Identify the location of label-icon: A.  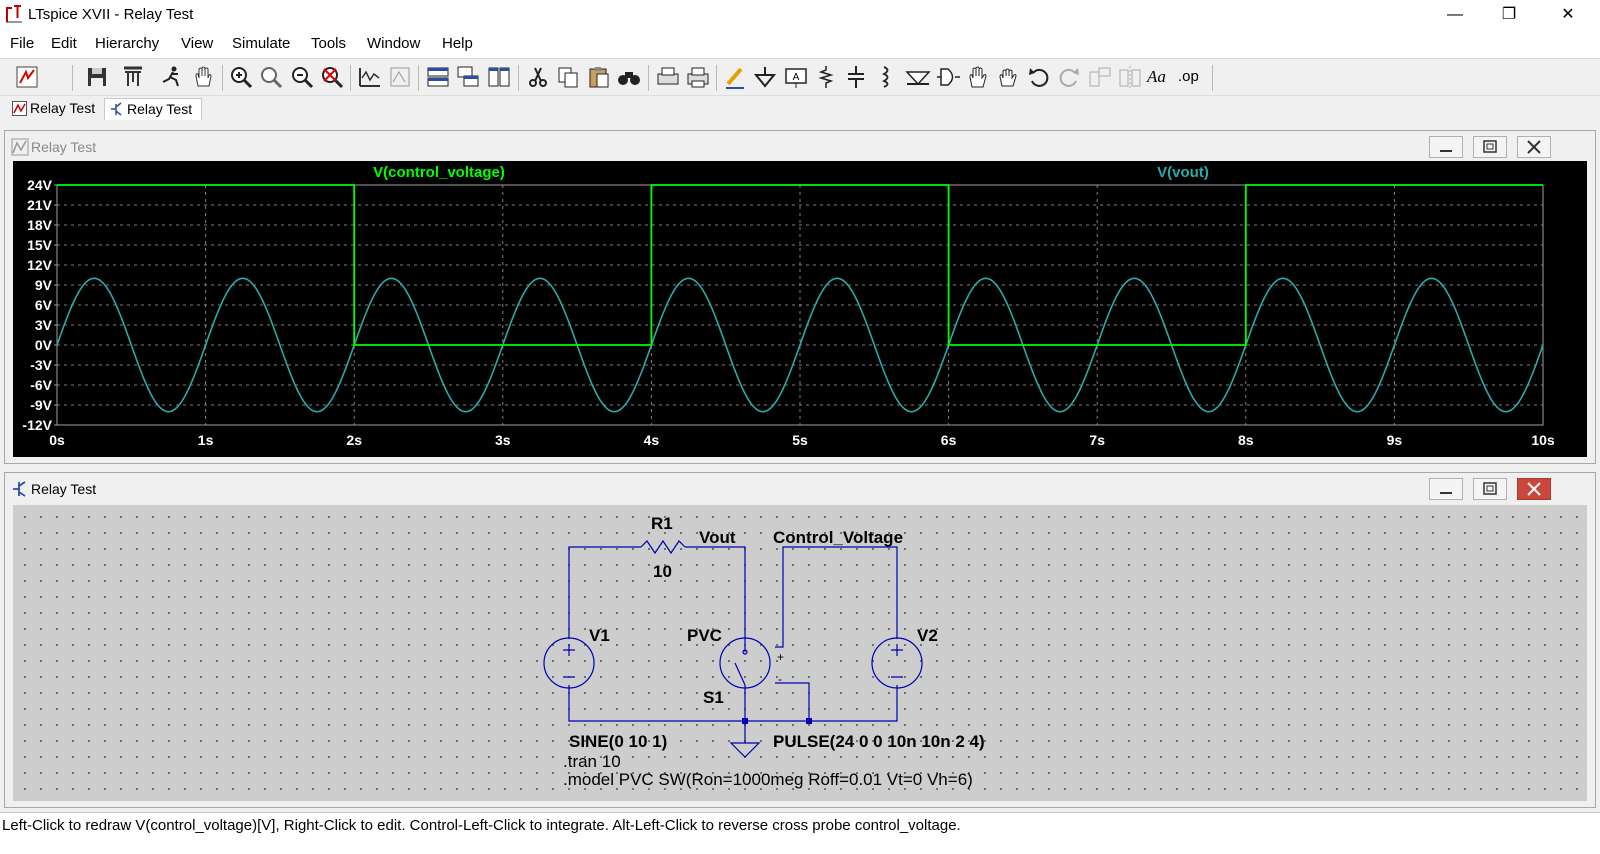
(796, 77).